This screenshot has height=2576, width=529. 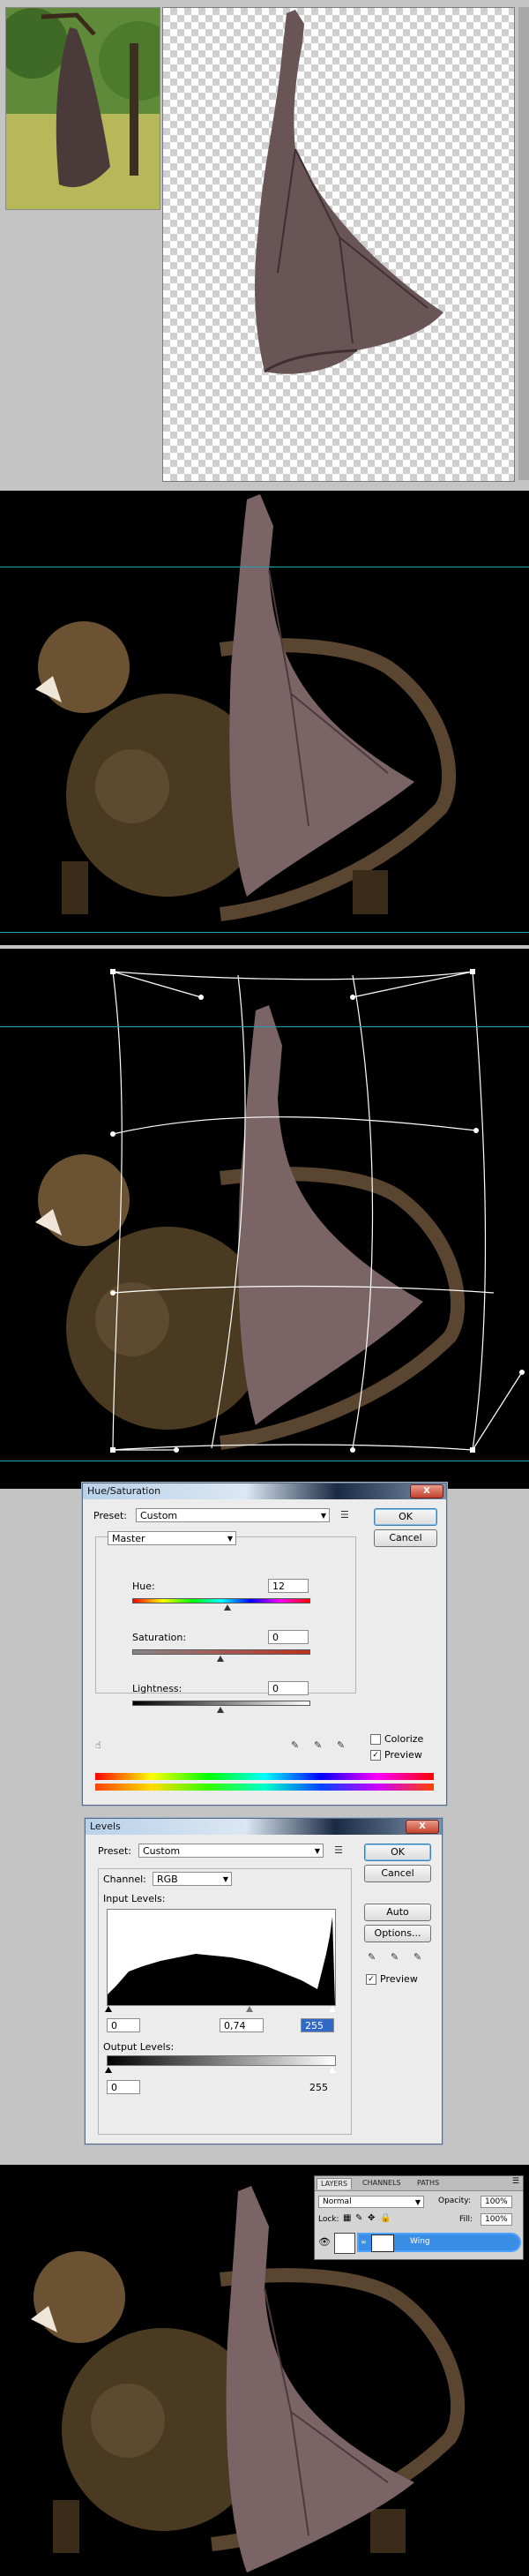 I want to click on lock-label: Lock:, so click(x=328, y=2219).